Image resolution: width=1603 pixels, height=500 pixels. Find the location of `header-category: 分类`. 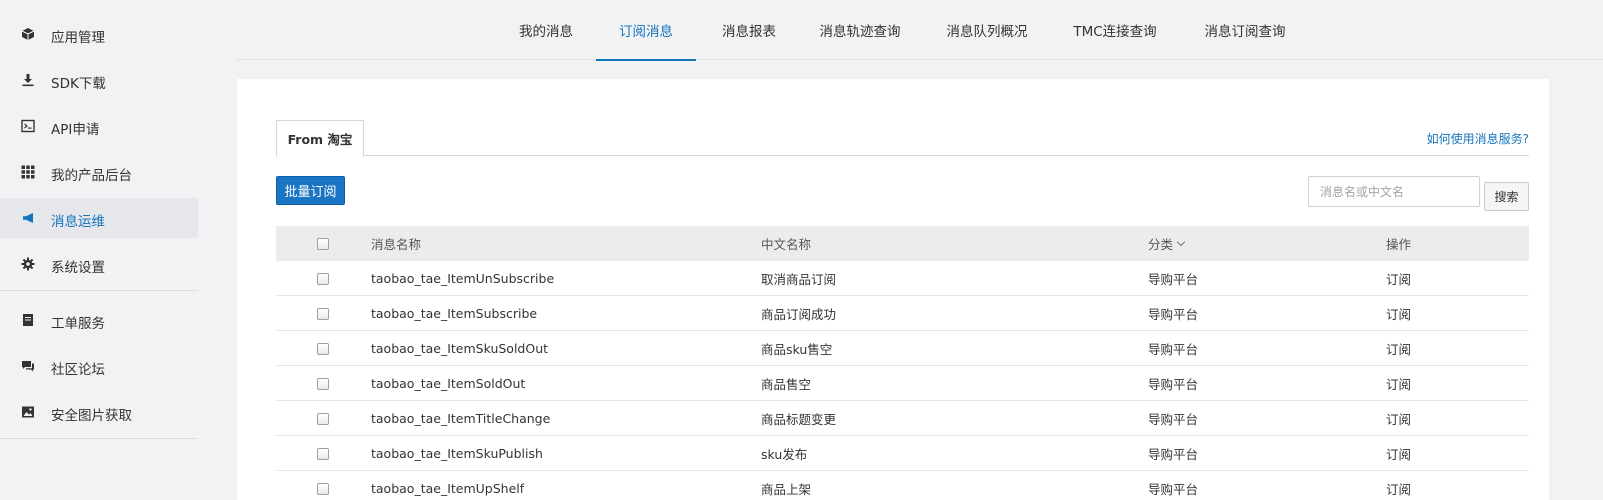

header-category: 分类 is located at coordinates (1167, 243).